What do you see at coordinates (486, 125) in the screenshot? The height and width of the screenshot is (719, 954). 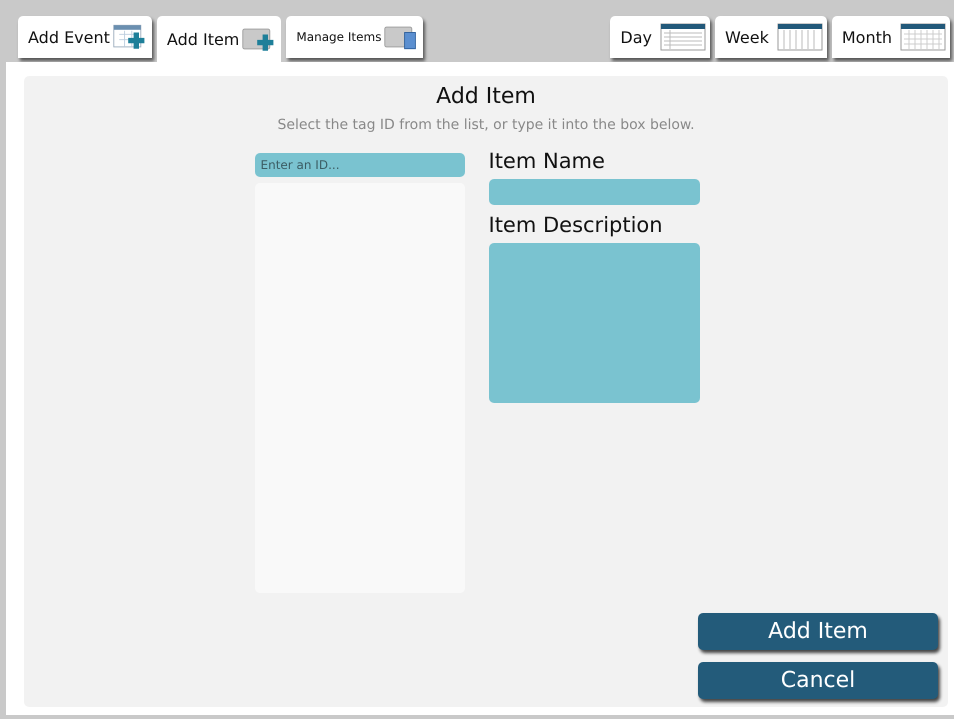 I see `instructions: Select the tag ID from the list, or type it into the box below.` at bounding box center [486, 125].